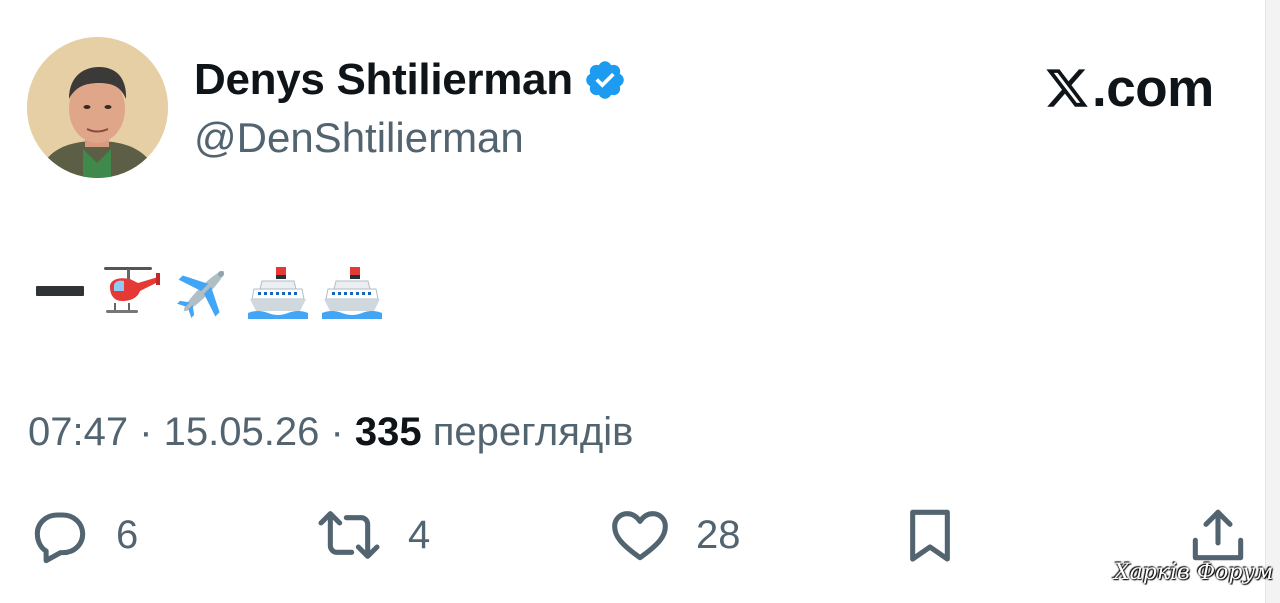 The height and width of the screenshot is (603, 1280). I want to click on brand-domain-text: .com, so click(1153, 88).